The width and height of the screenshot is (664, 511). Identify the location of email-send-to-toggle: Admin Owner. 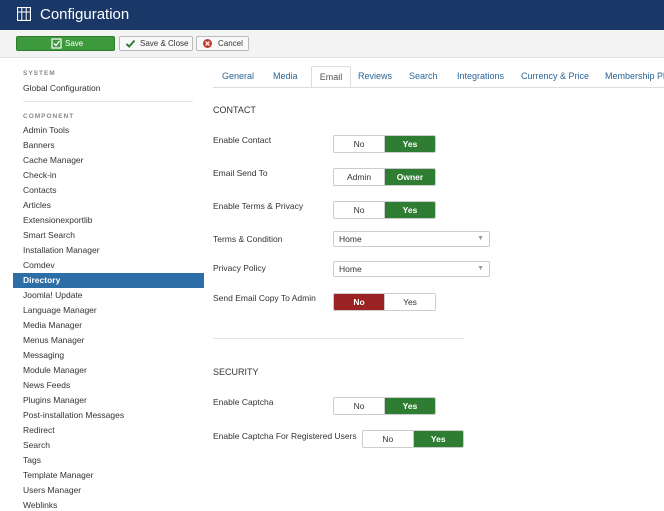
(384, 177).